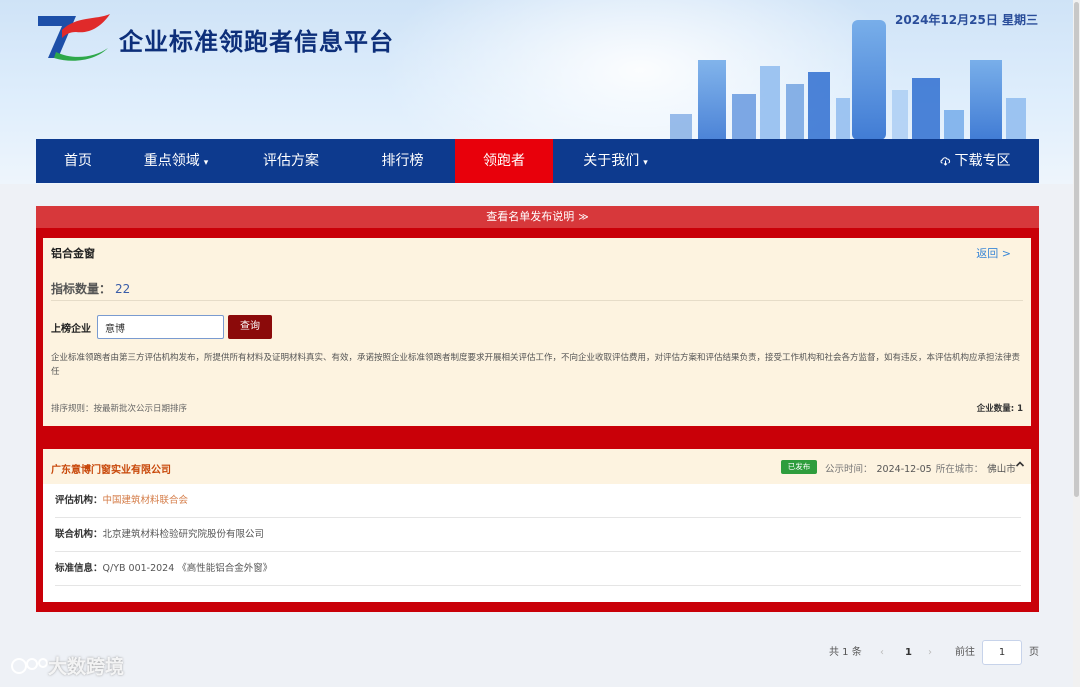 The height and width of the screenshot is (687, 1080). I want to click on nav-key-areas: 重点领域 ▾, so click(176, 161).